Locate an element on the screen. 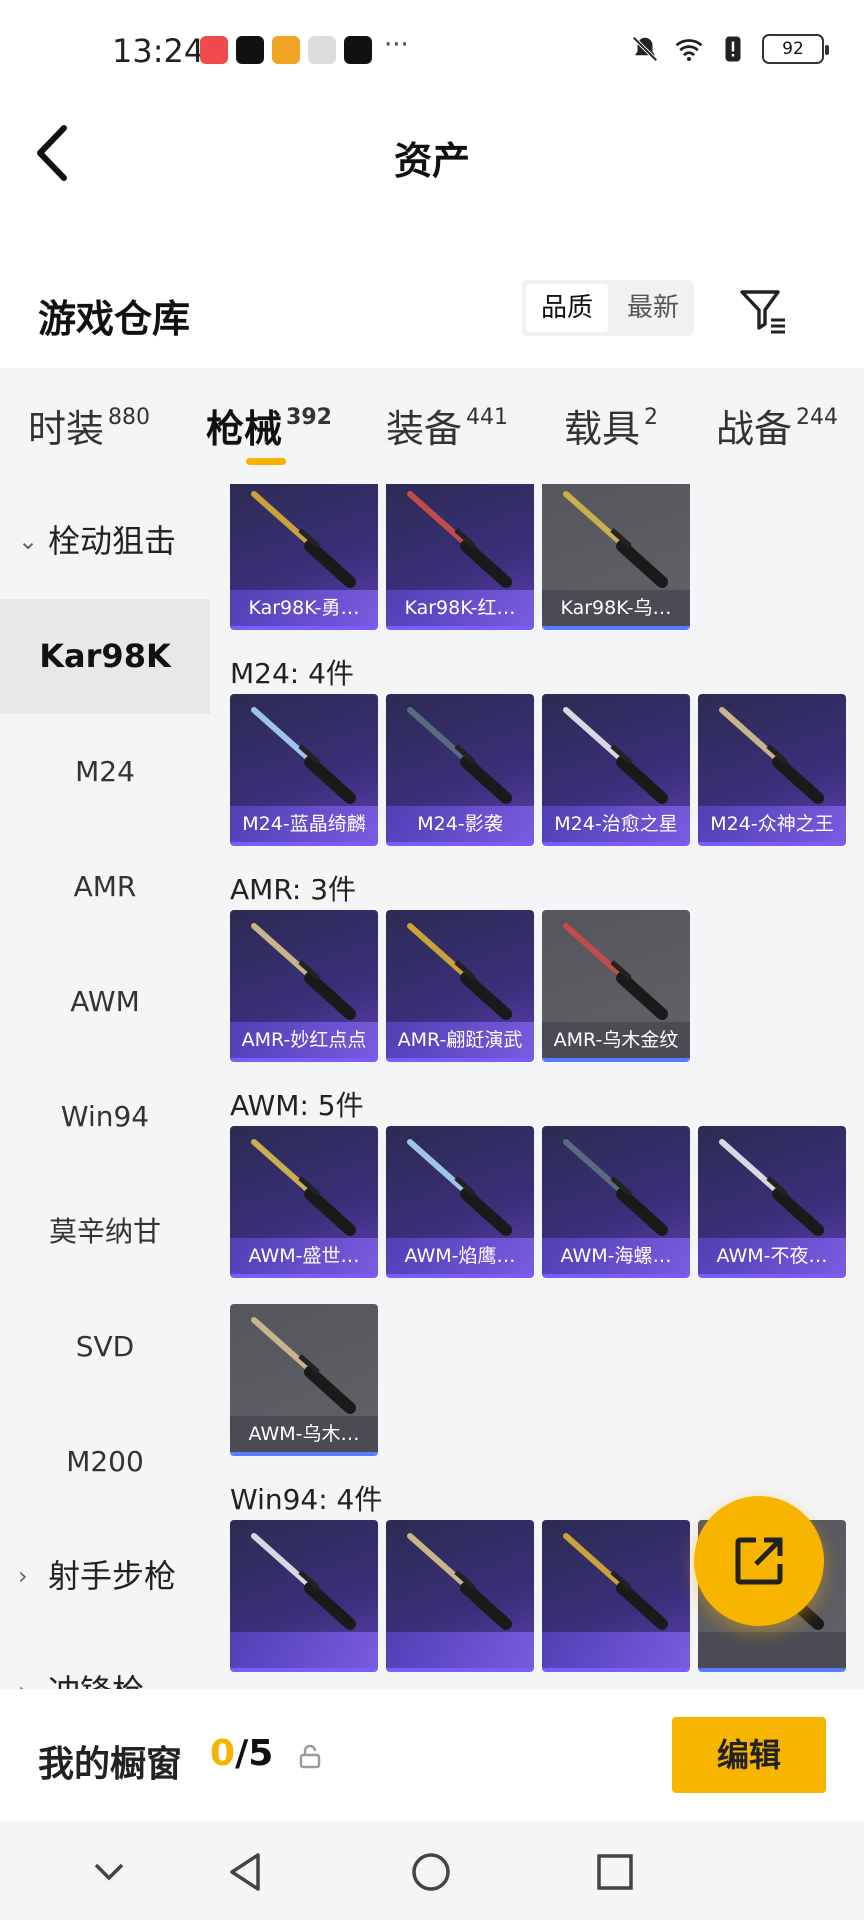  sort-option-newest: 最新 is located at coordinates (653, 308).